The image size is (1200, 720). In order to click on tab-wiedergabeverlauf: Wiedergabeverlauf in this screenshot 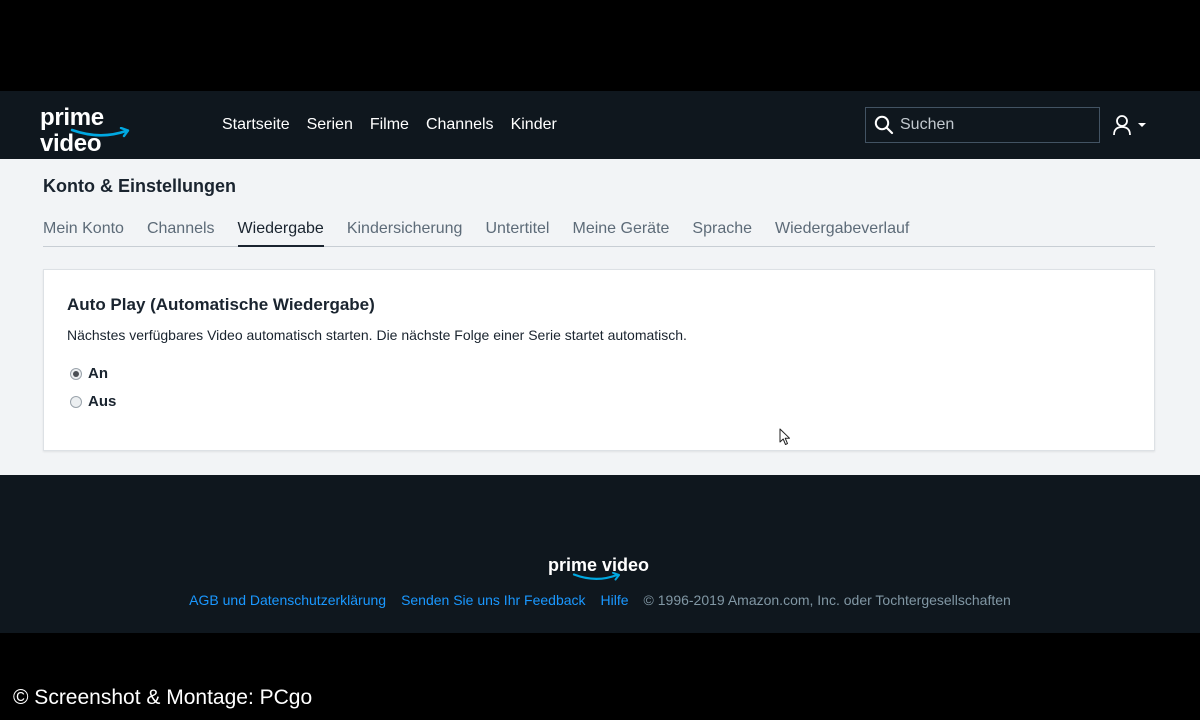, I will do `click(842, 232)`.